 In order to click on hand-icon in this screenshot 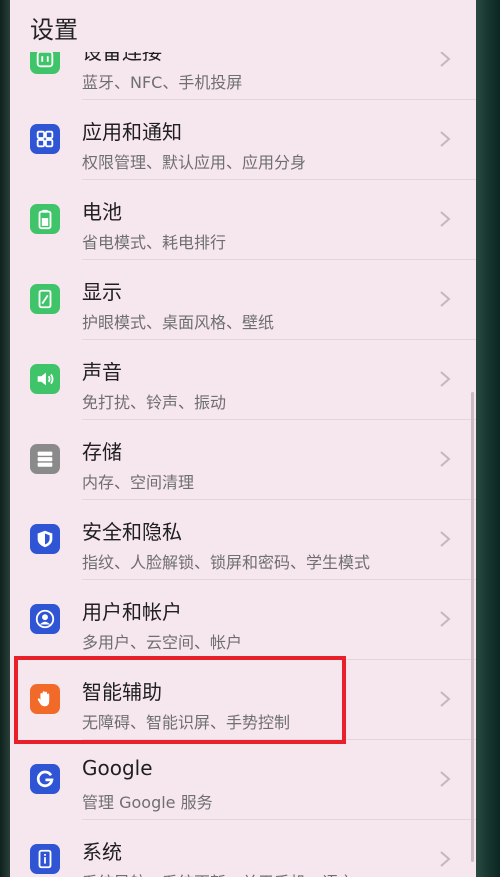, I will do `click(45, 699)`.